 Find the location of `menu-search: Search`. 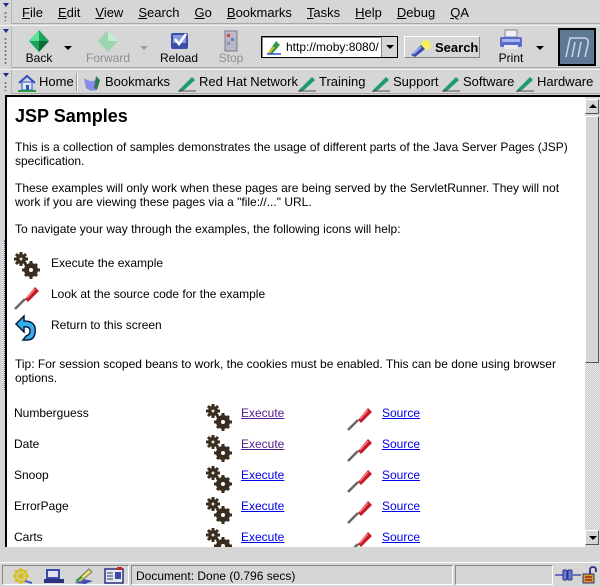

menu-search: Search is located at coordinates (158, 12).